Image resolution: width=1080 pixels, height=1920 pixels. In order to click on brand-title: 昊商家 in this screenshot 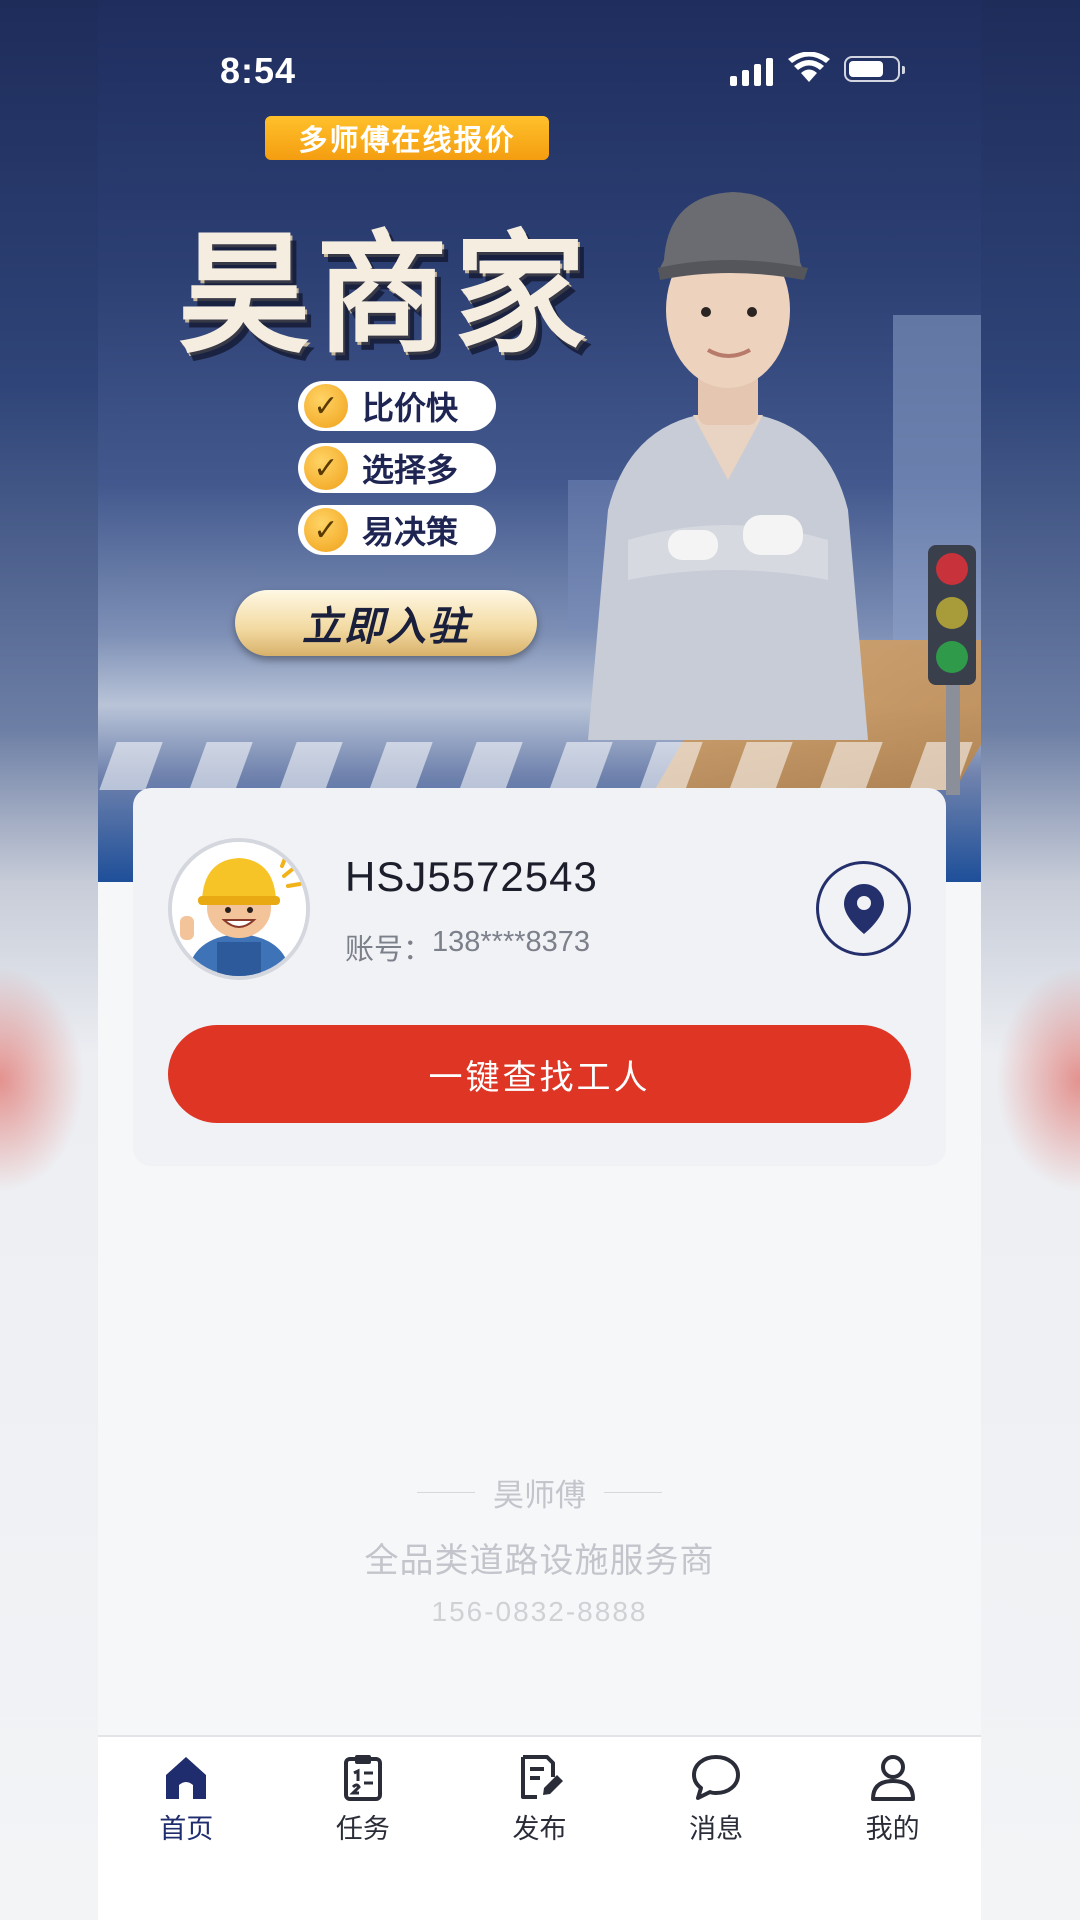, I will do `click(385, 295)`.